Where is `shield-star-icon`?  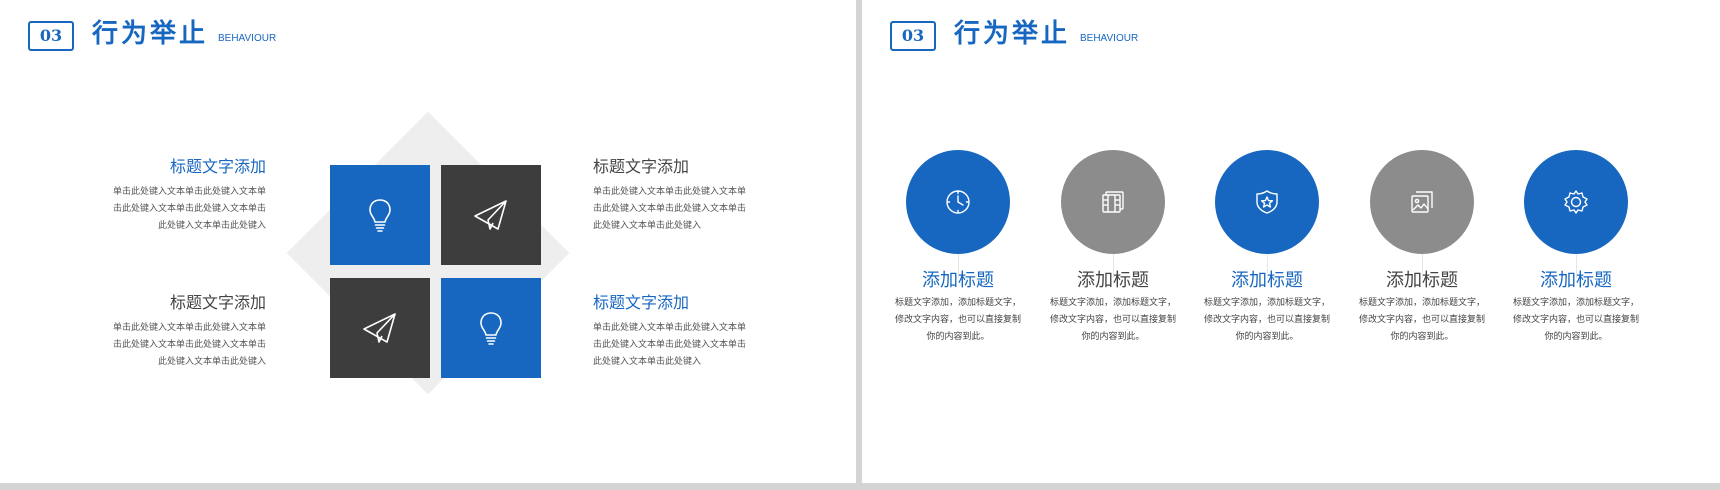 shield-star-icon is located at coordinates (1267, 202).